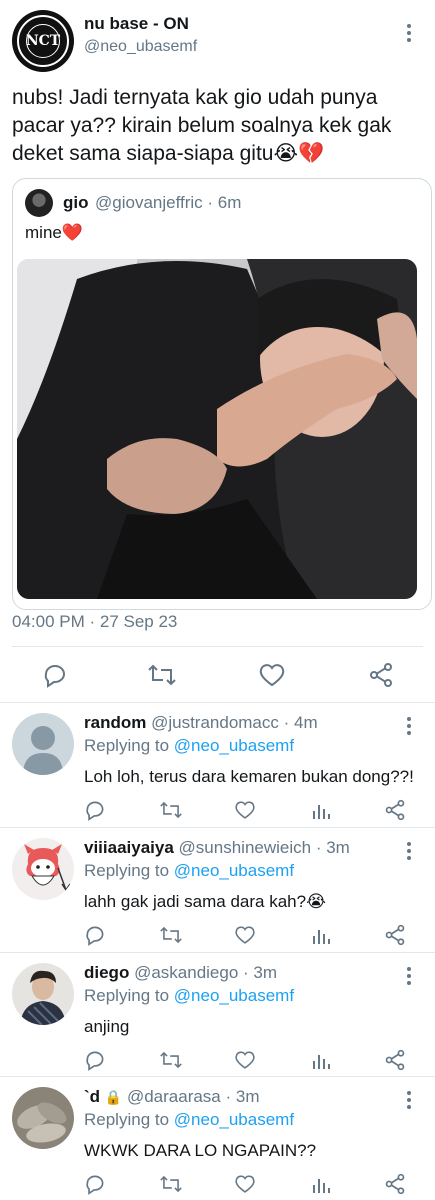  Describe the element at coordinates (168, 202) in the screenshot. I see `quote-author-handle: @giovanjeffric · 6m` at that location.